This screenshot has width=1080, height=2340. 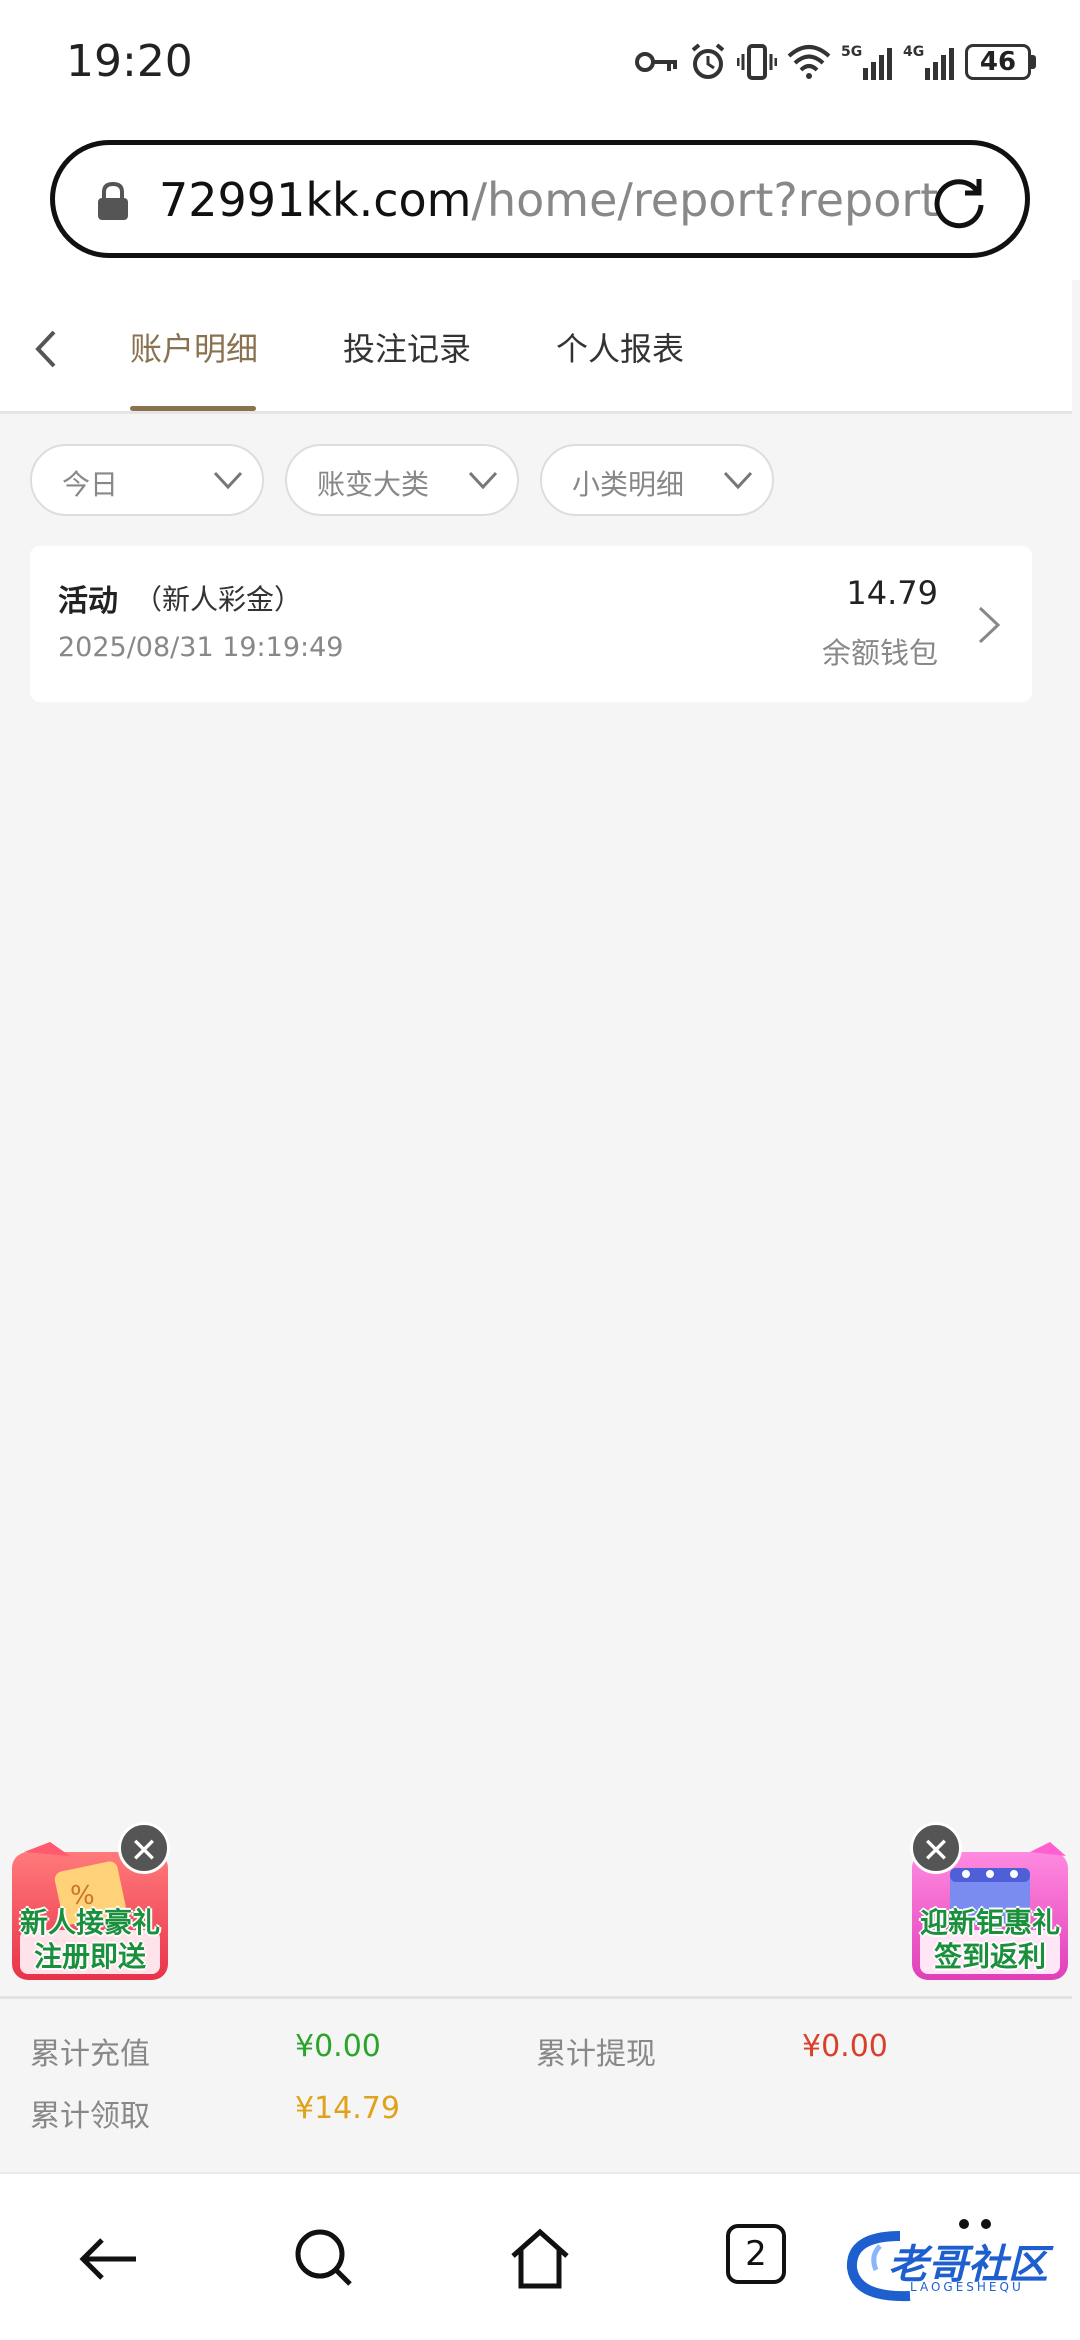 What do you see at coordinates (879, 653) in the screenshot?
I see `record-wallet: 余额钱包` at bounding box center [879, 653].